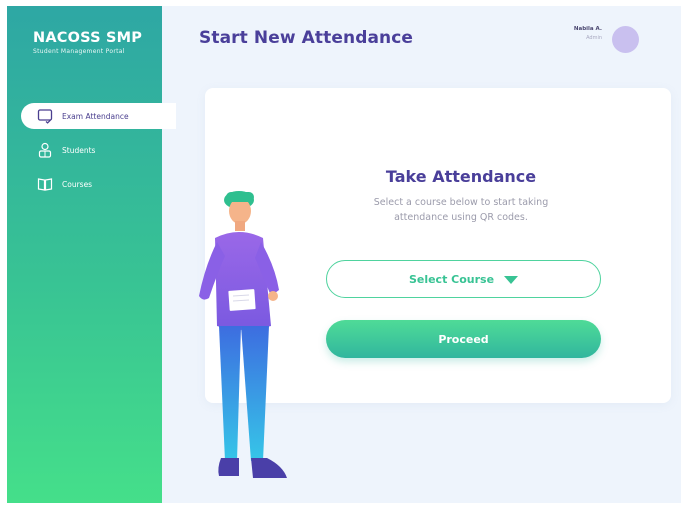 This screenshot has width=687, height=508. I want to click on brand-title: NACOSS SMP, so click(88, 38).